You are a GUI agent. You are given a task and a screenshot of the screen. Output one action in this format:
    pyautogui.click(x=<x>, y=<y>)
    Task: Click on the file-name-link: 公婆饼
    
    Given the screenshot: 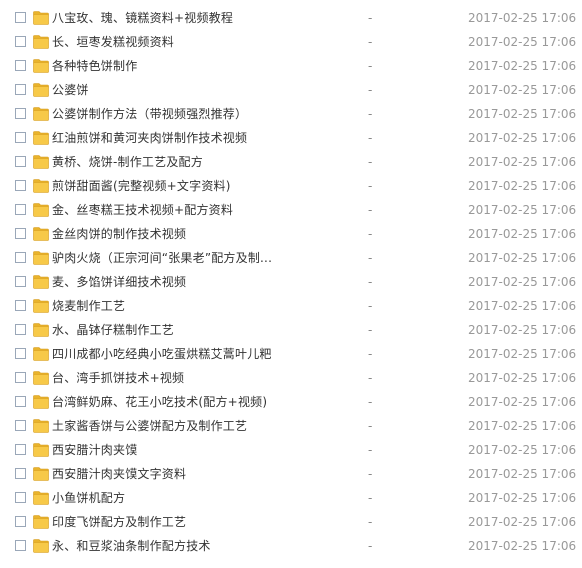 What is the action you would take?
    pyautogui.click(x=70, y=90)
    